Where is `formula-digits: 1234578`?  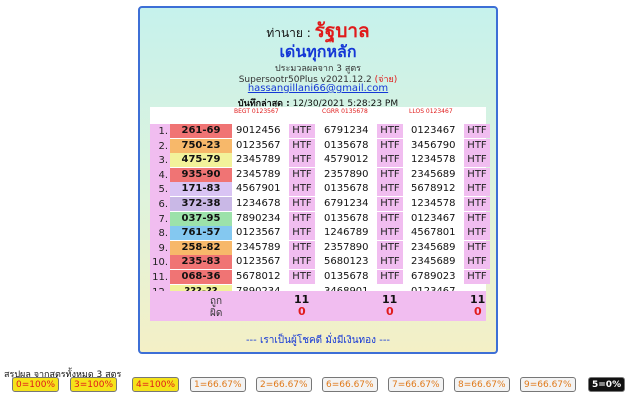
formula-digits: 1234578 is located at coordinates (438, 204).